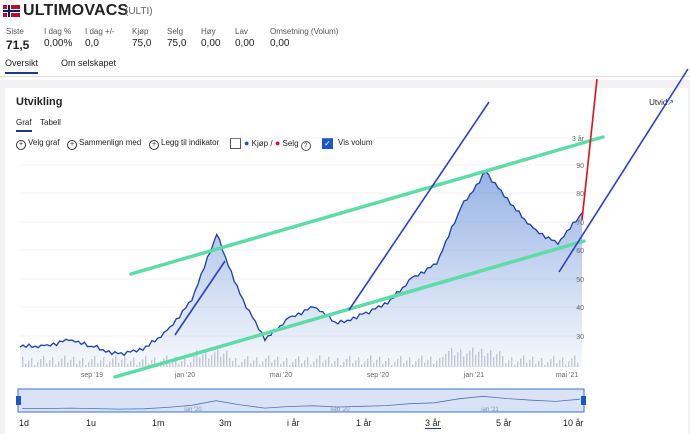 Image resolution: width=690 pixels, height=434 pixels. What do you see at coordinates (580, 251) in the screenshot?
I see `y-tick-label: 60` at bounding box center [580, 251].